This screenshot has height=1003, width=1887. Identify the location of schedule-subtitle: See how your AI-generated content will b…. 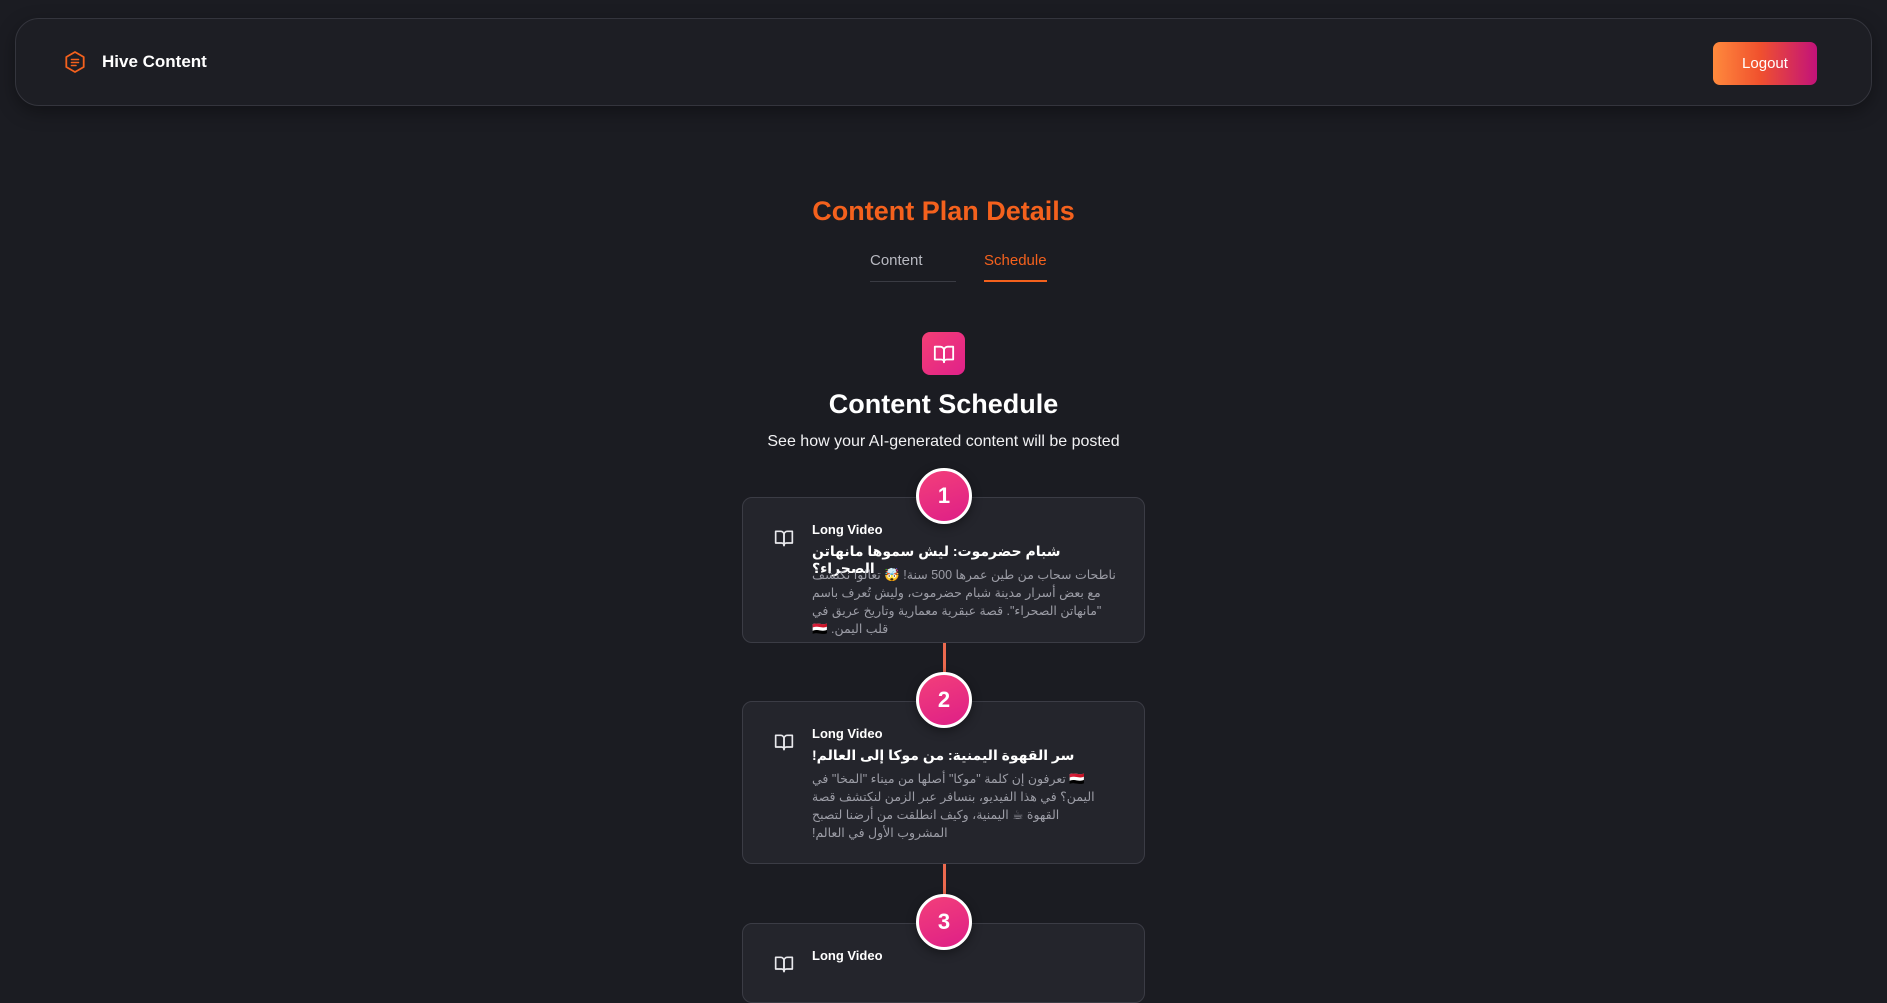
(943, 441).